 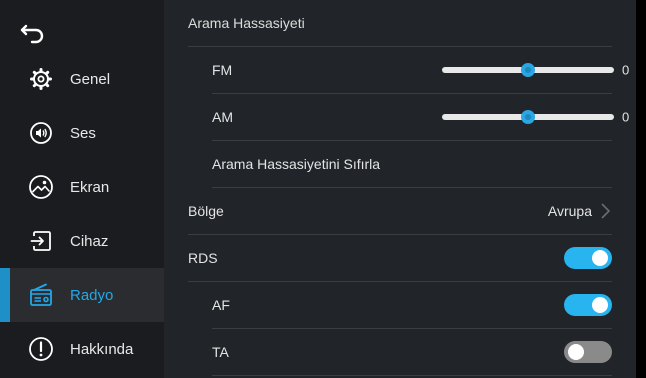 I want to click on sidebar-item-label: Ses, so click(x=83, y=133).